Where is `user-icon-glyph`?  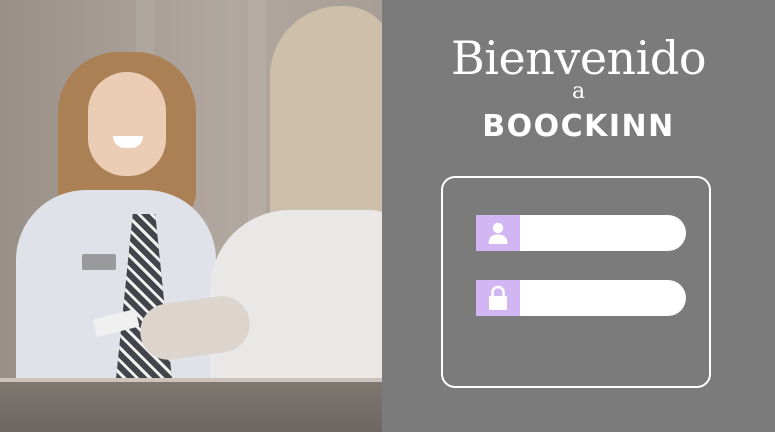
user-icon-glyph is located at coordinates (498, 233).